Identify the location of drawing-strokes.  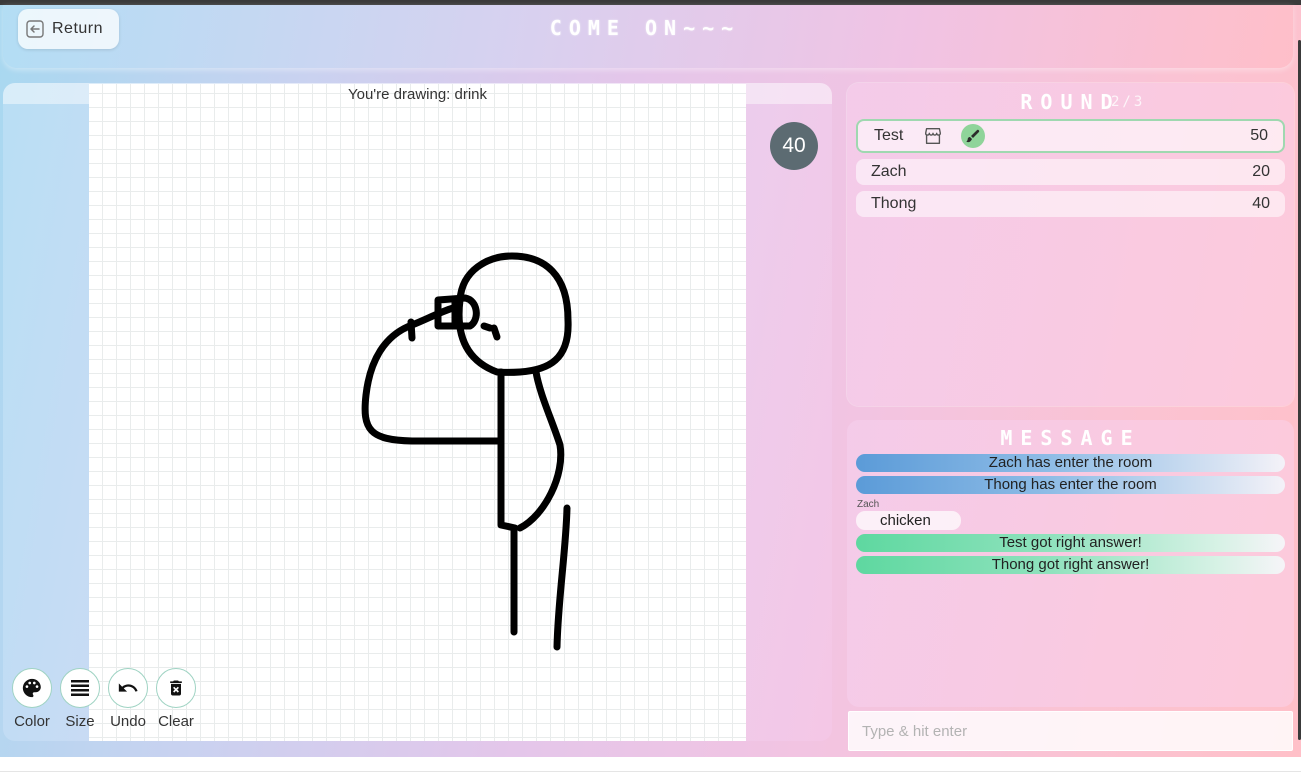
(466, 451).